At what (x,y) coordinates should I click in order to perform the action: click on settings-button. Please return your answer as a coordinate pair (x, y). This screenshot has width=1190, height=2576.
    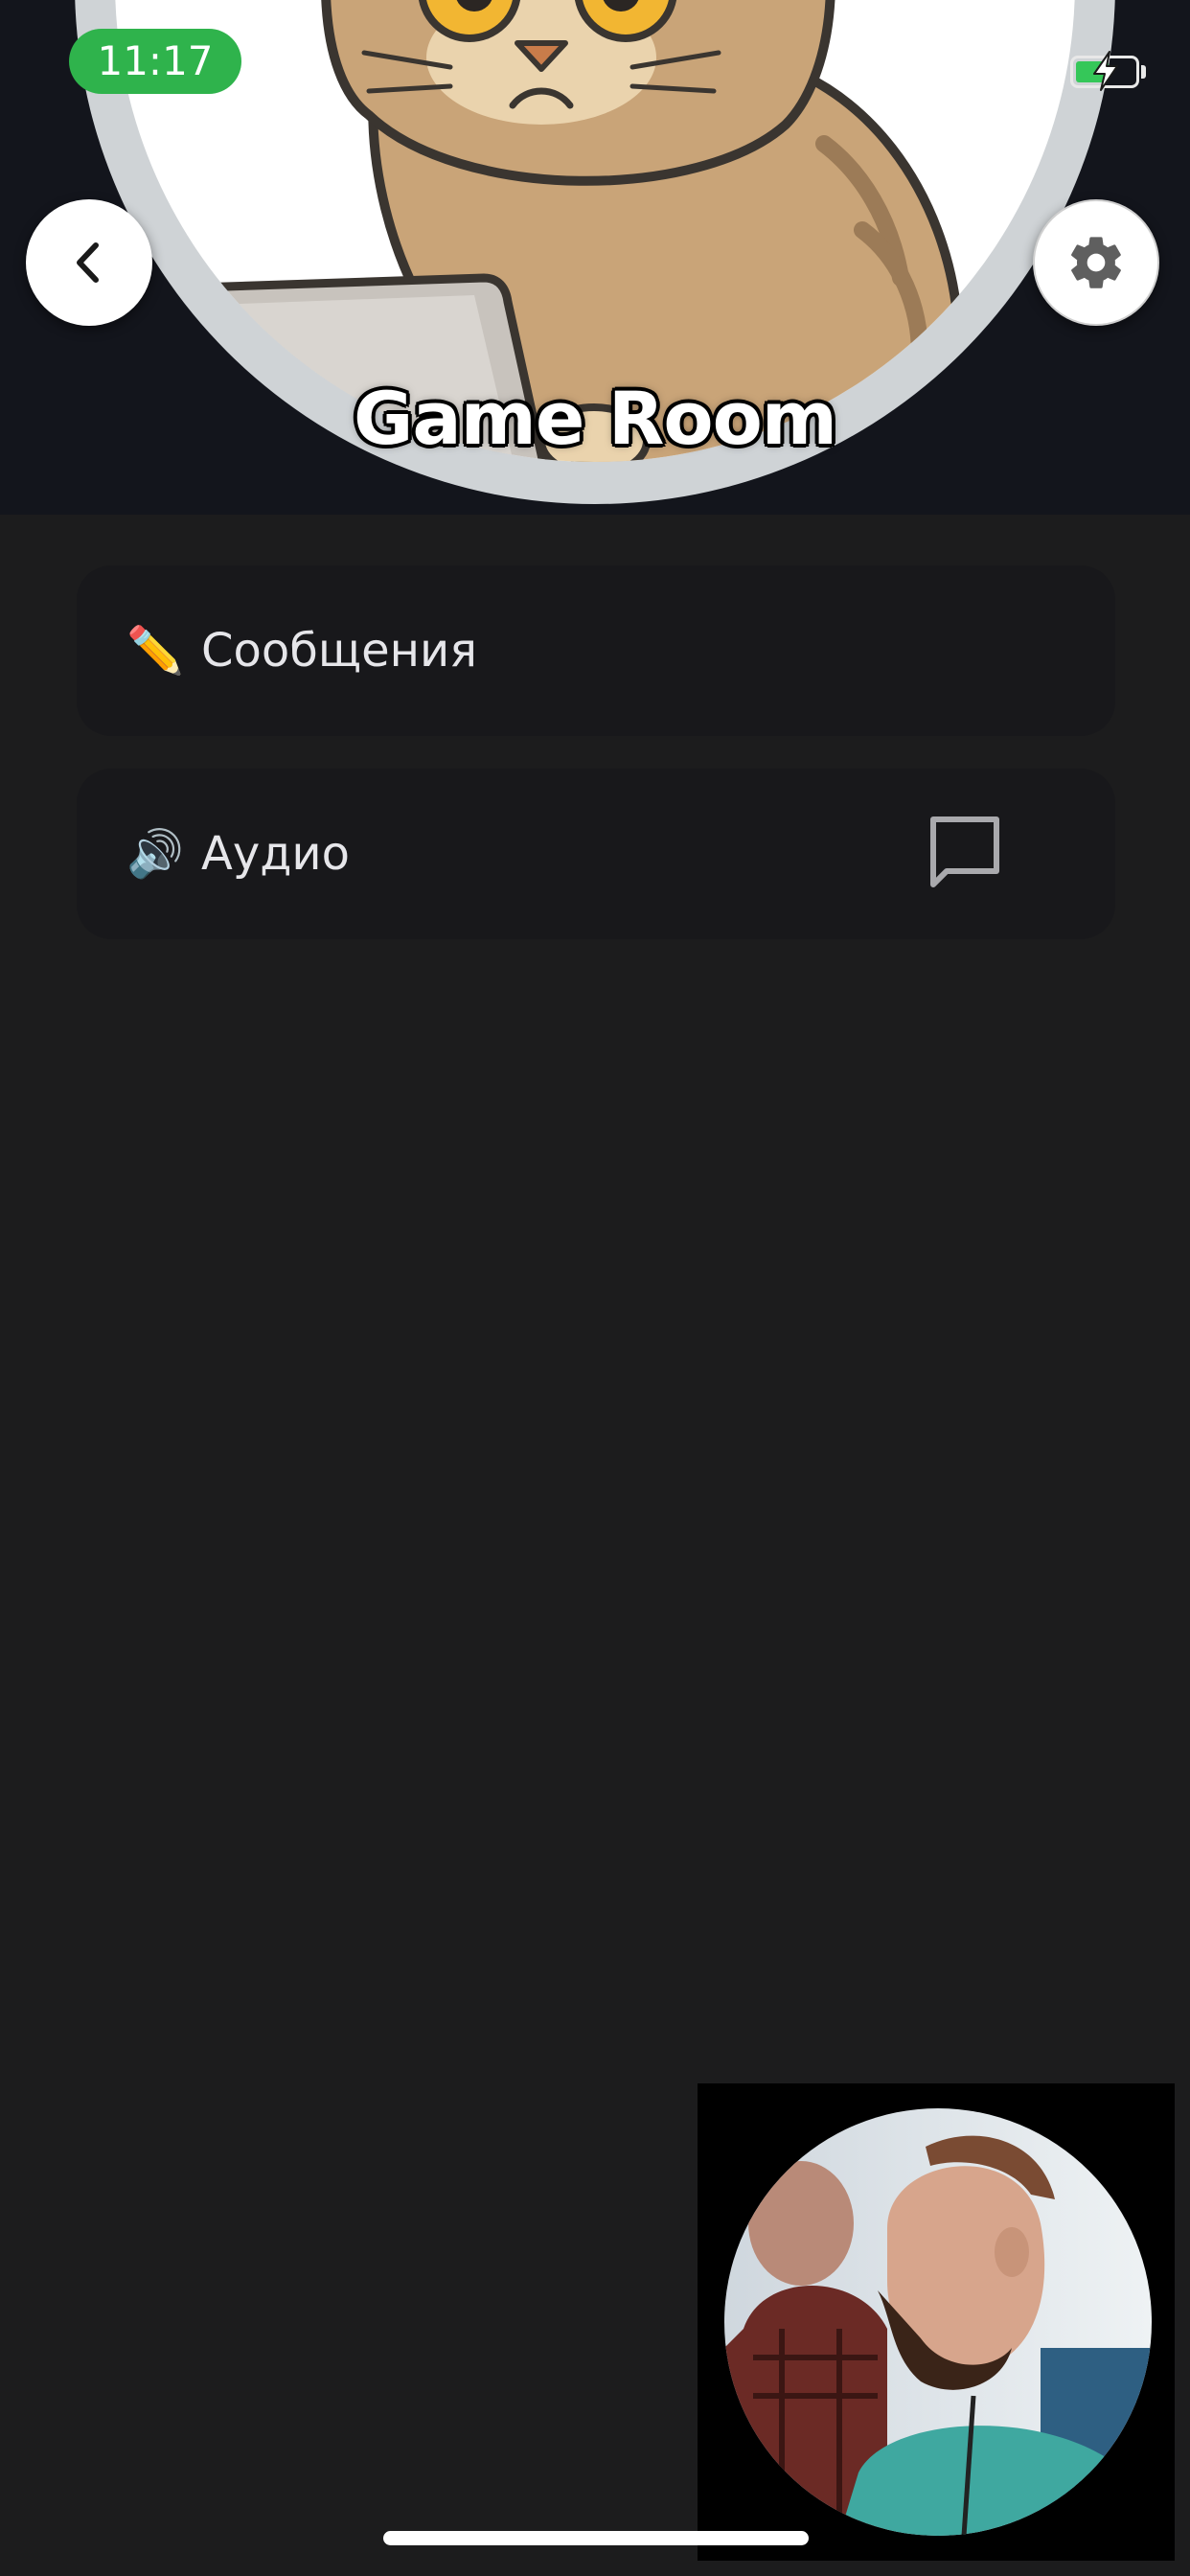
    Looking at the image, I should click on (1096, 262).